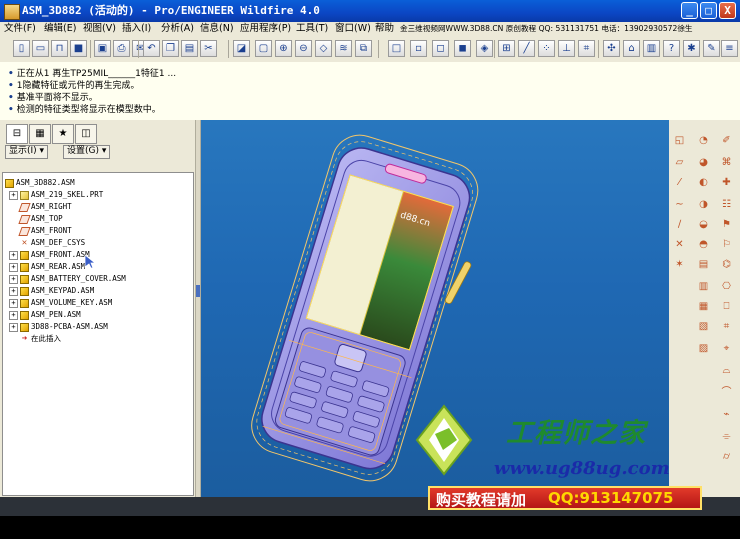  I want to click on pattern-tool-icon: ☷, so click(726, 205).